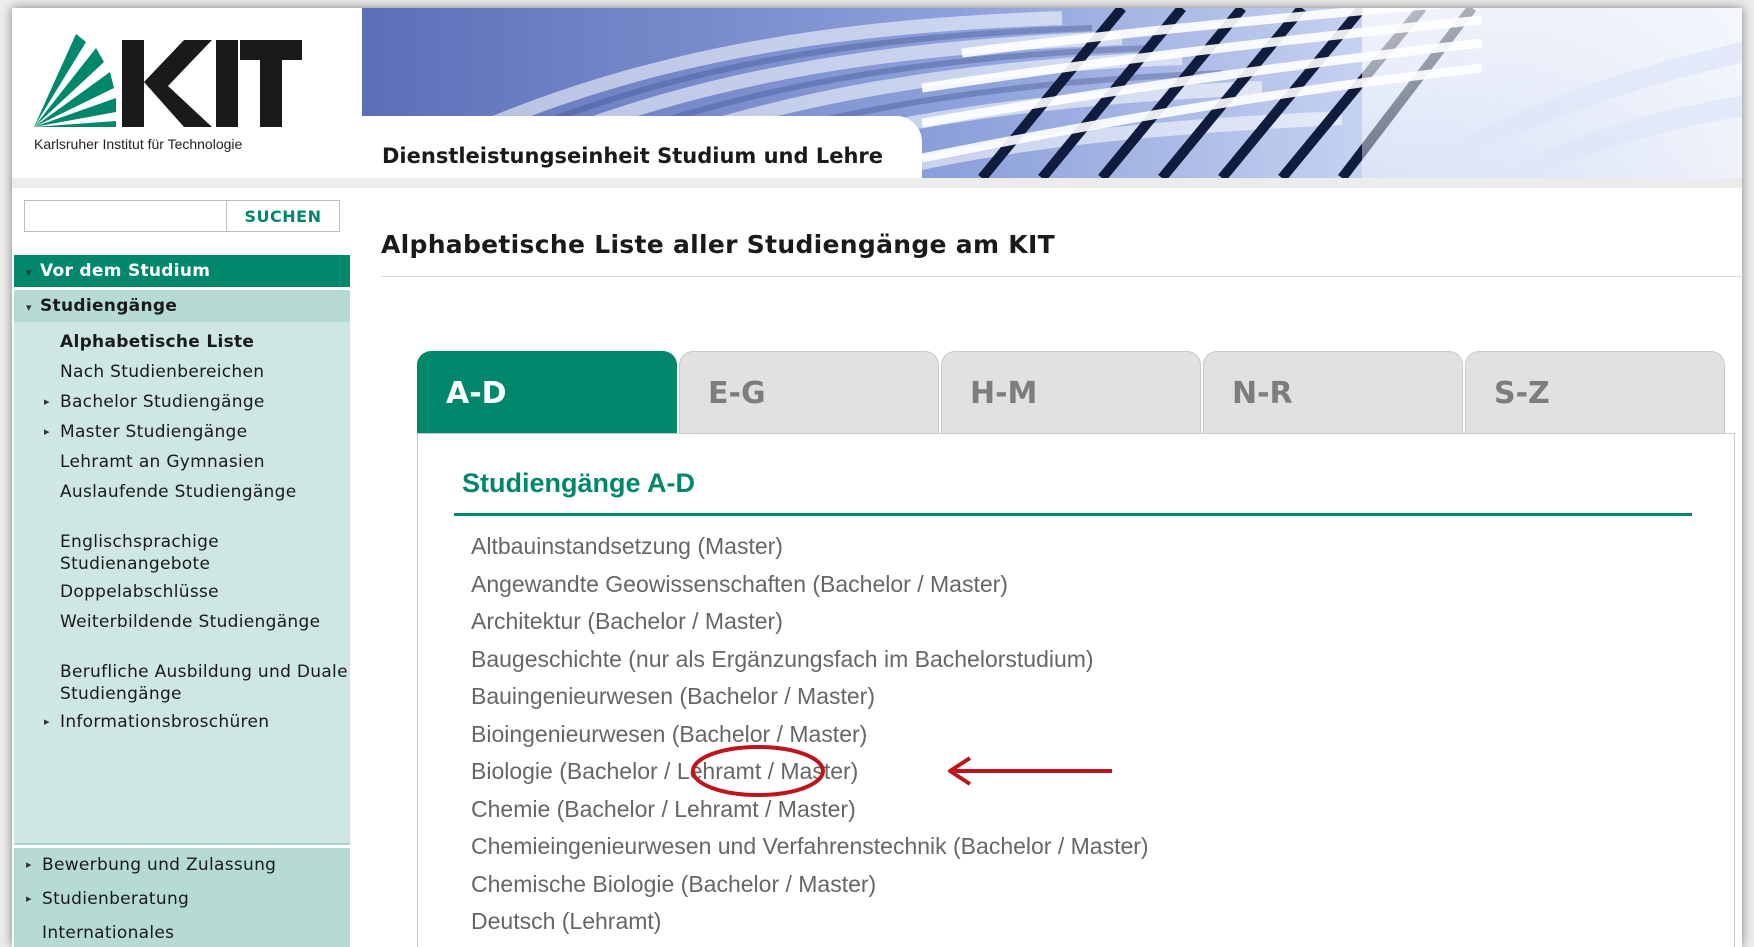 This screenshot has height=947, width=1754. I want to click on panel-divider, so click(1073, 514).